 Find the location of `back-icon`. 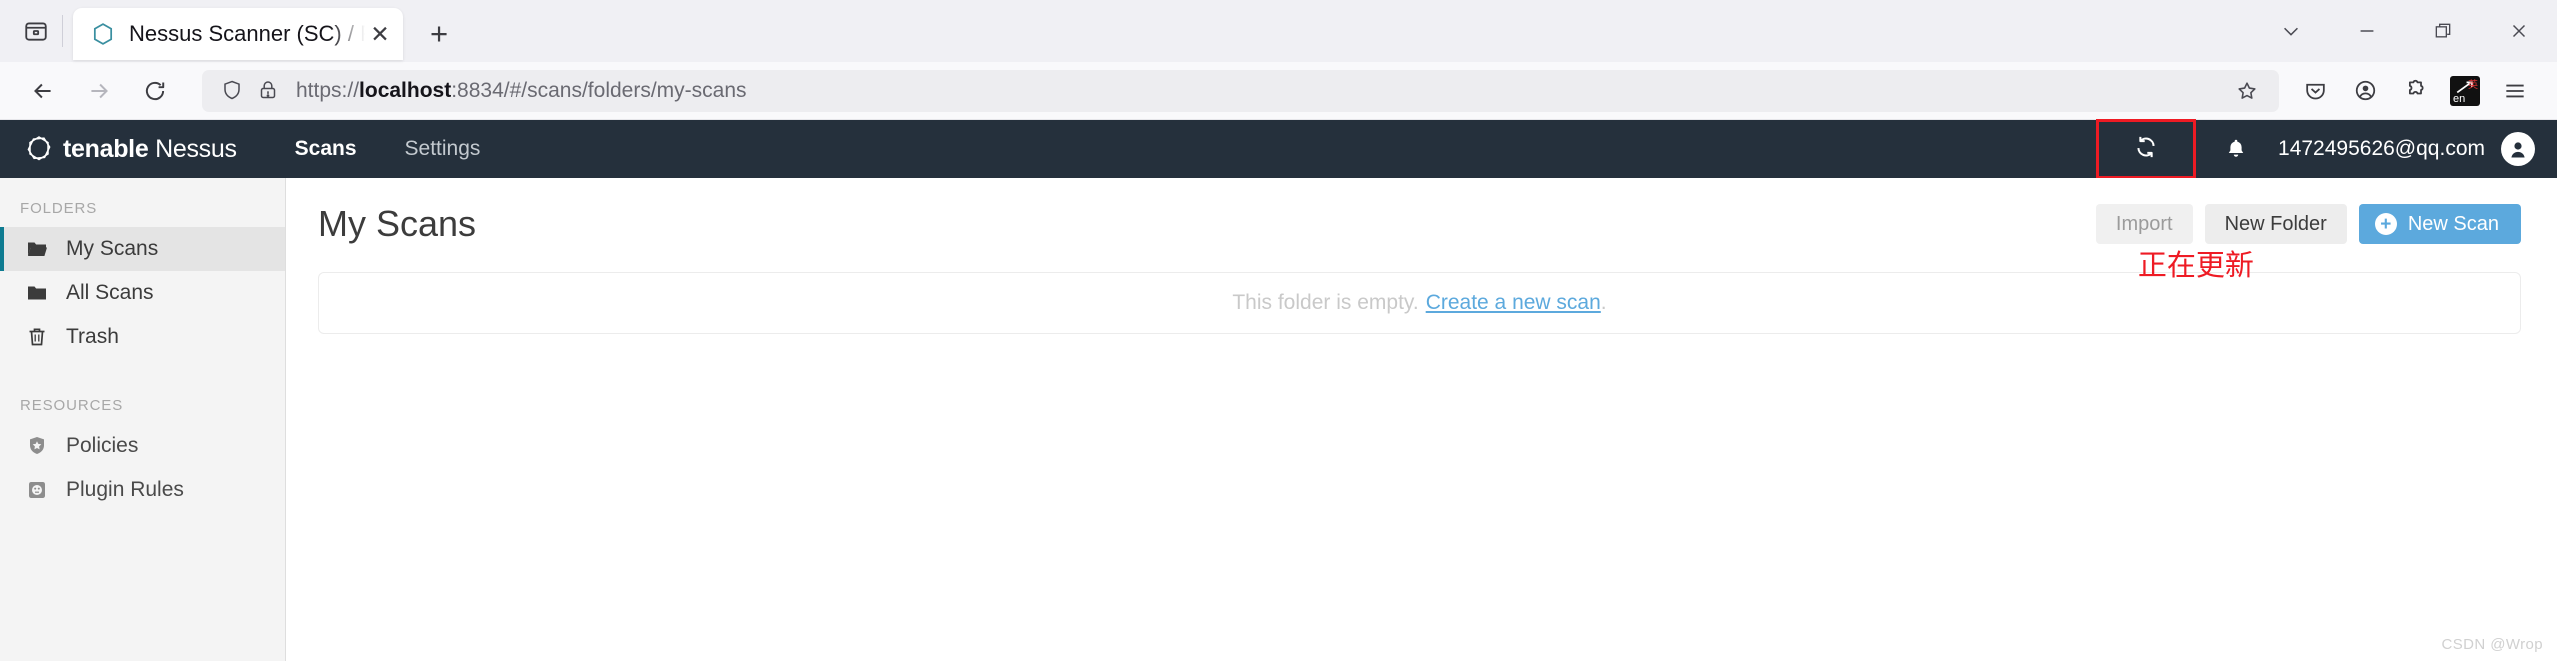

back-icon is located at coordinates (43, 91).